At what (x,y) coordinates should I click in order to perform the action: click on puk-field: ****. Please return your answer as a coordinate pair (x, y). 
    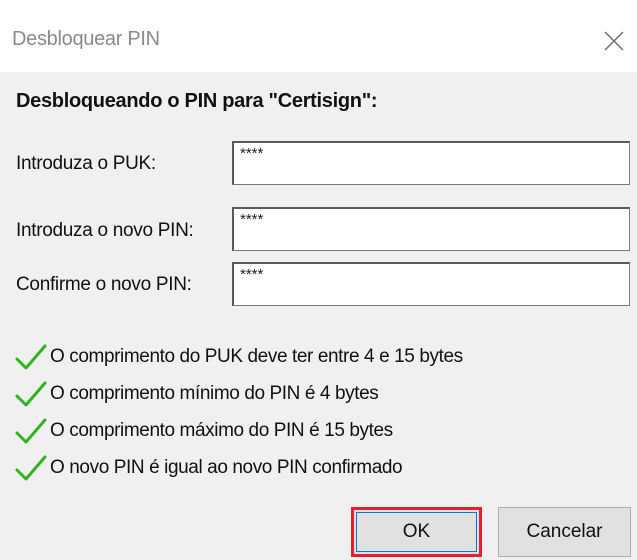
    Looking at the image, I should click on (431, 163).